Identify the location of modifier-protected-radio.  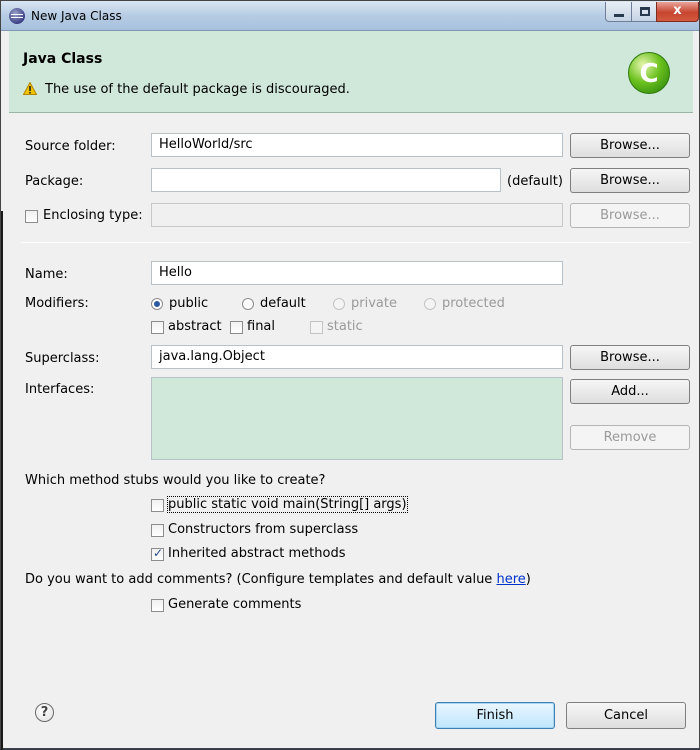
(430, 304).